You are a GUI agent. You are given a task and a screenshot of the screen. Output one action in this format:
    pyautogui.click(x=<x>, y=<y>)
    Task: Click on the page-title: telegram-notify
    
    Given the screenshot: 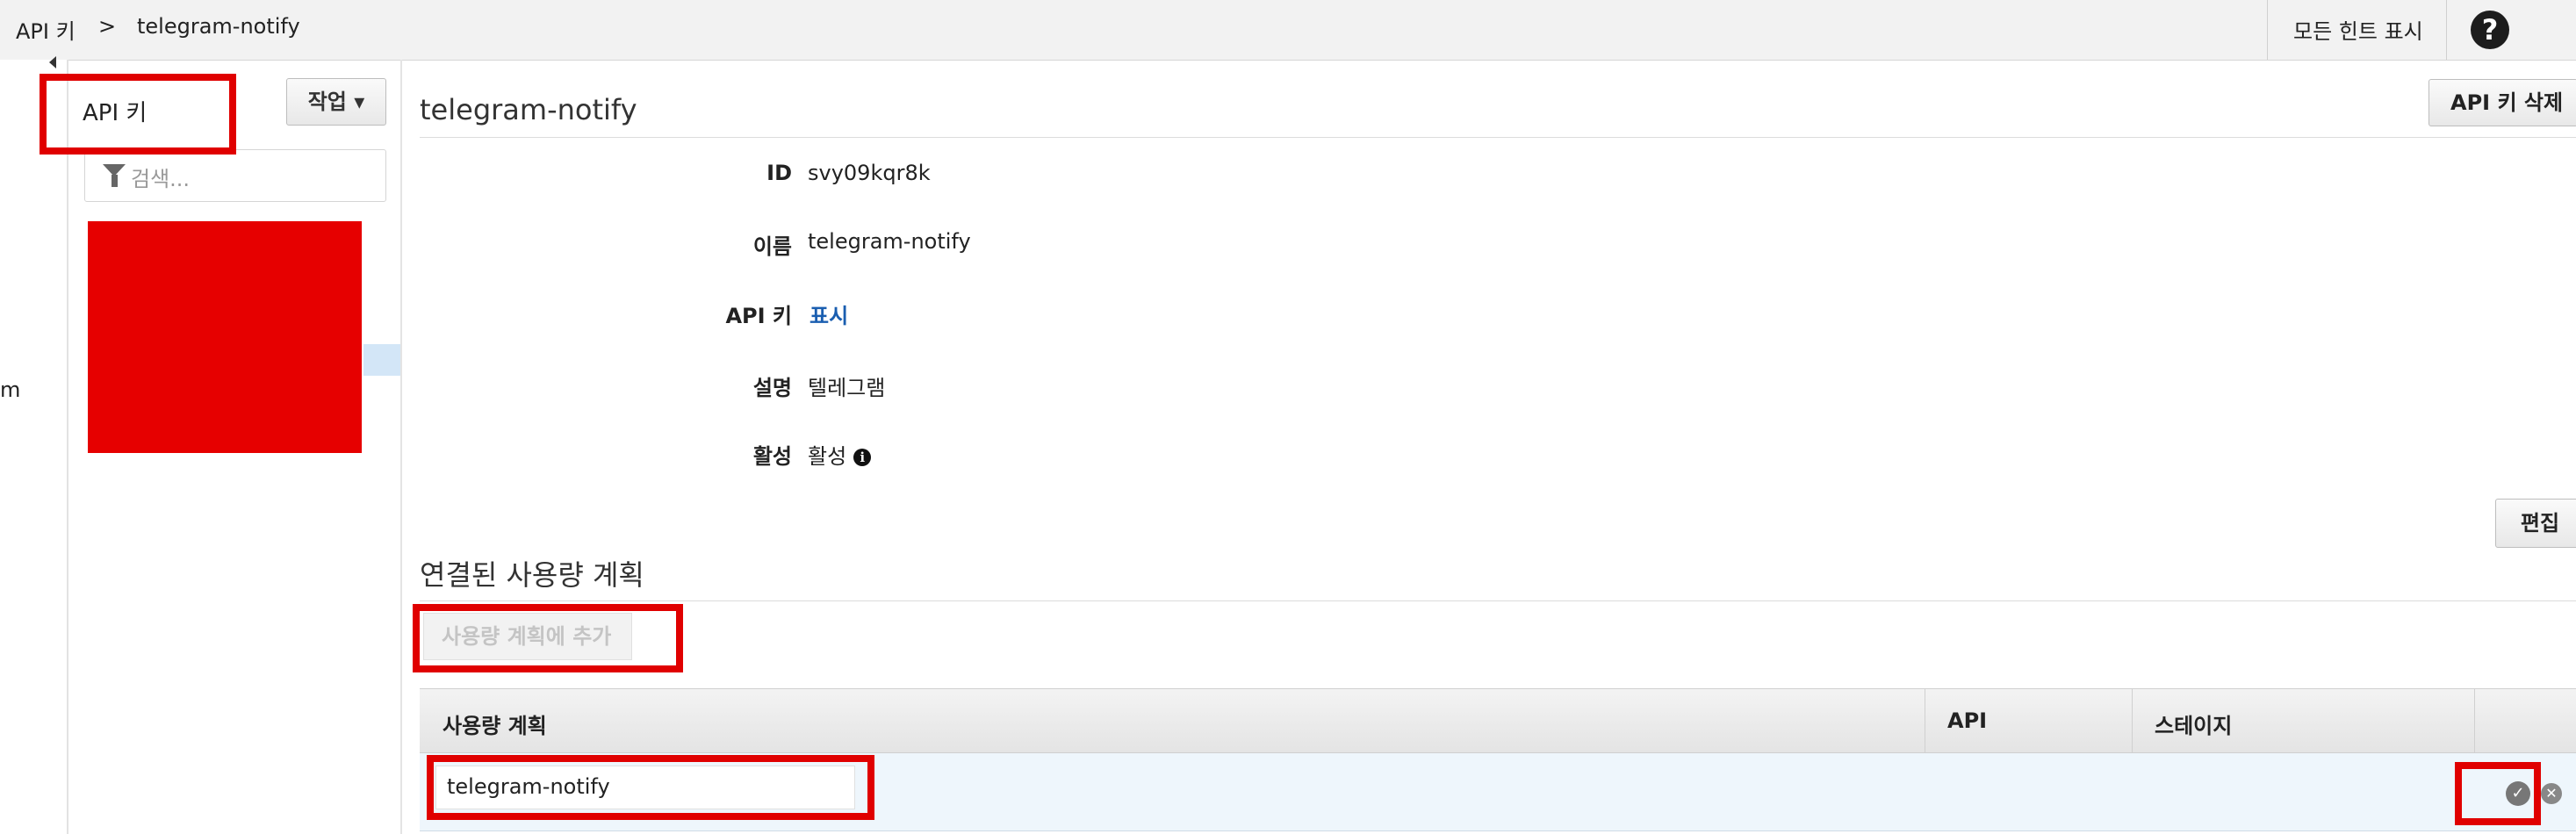 What is the action you would take?
    pyautogui.click(x=528, y=109)
    